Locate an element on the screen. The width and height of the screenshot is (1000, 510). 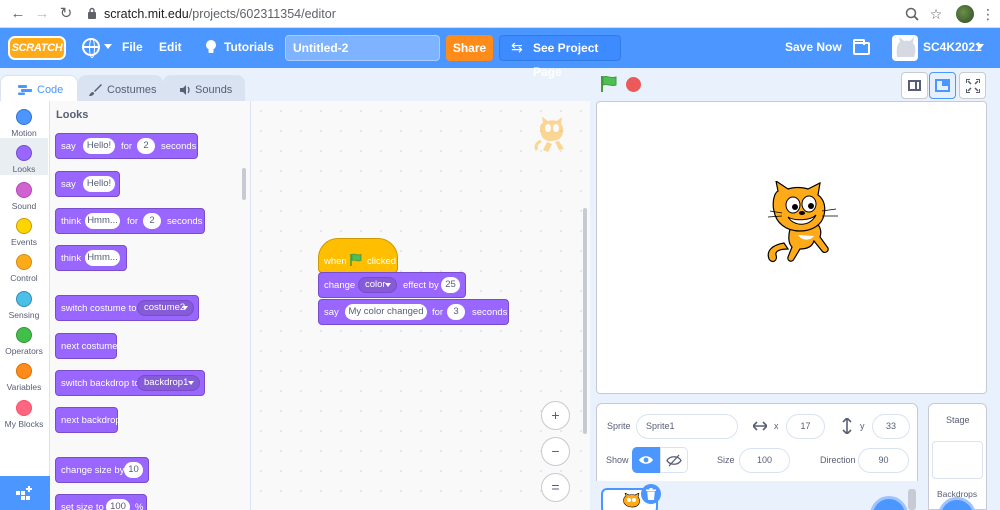
fullscreen-button is located at coordinates (972, 85).